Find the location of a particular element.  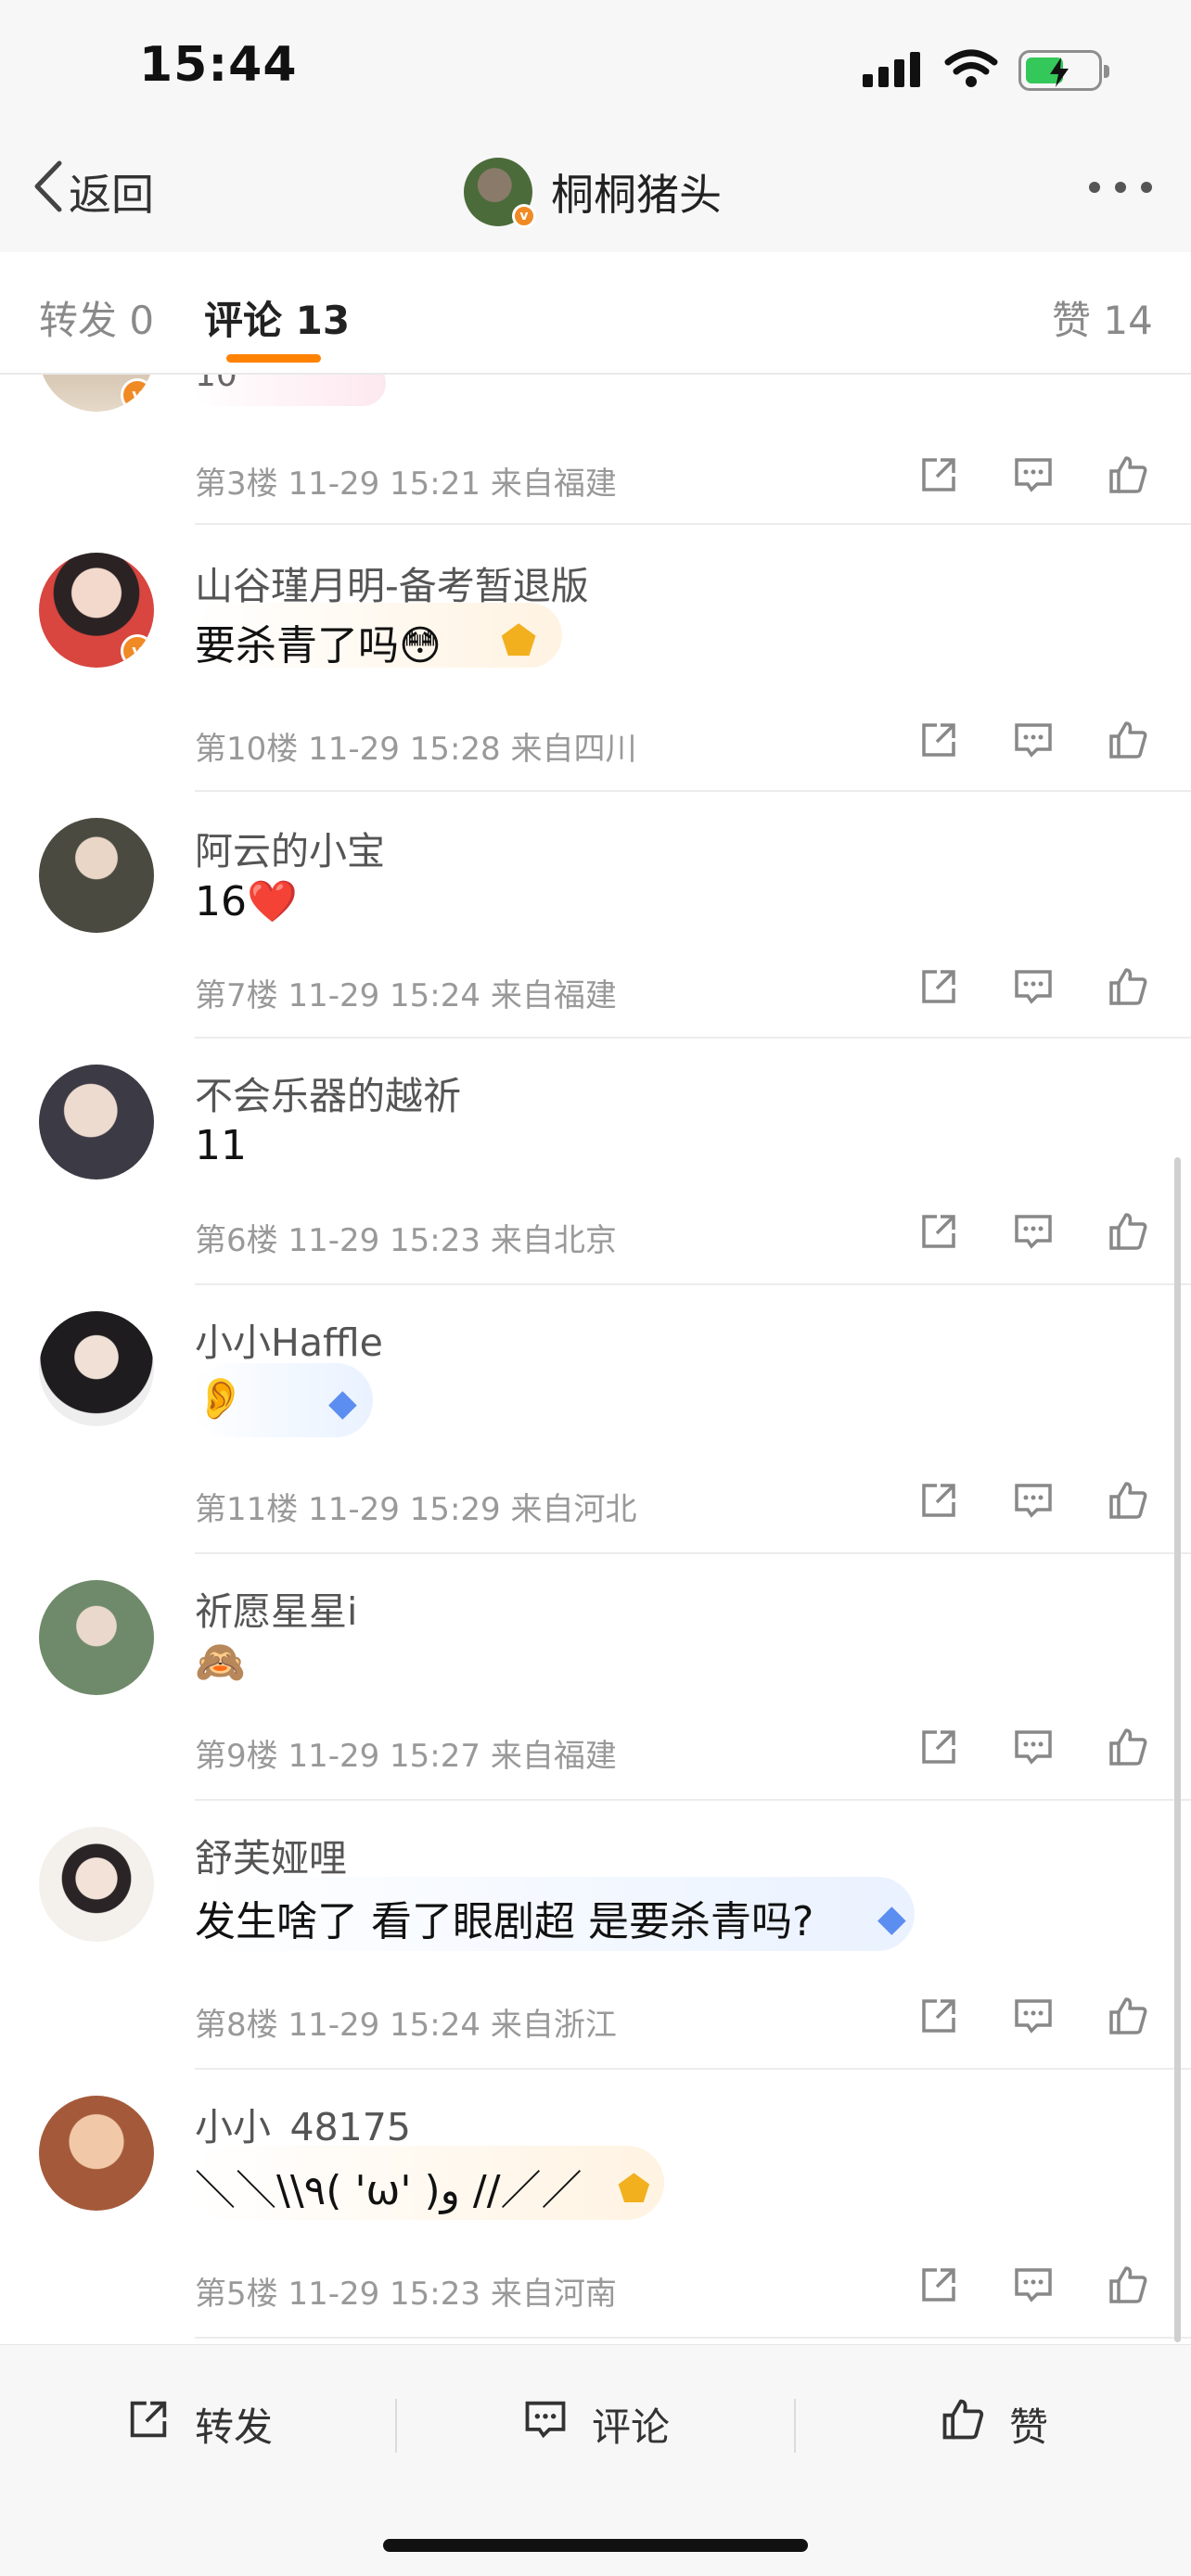

comment-author: 小小_48175 is located at coordinates (303, 2124).